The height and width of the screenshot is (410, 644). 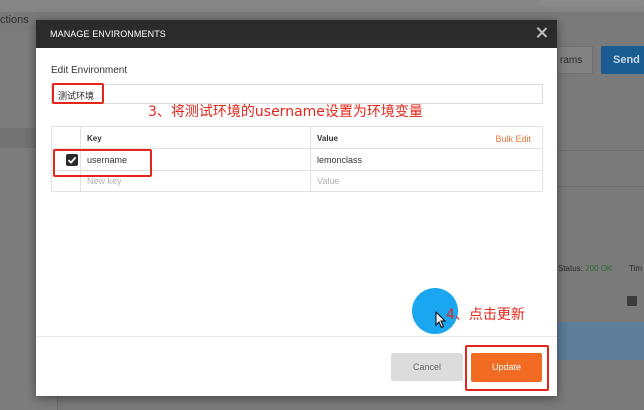 I want to click on update-highlight, so click(x=507, y=368).